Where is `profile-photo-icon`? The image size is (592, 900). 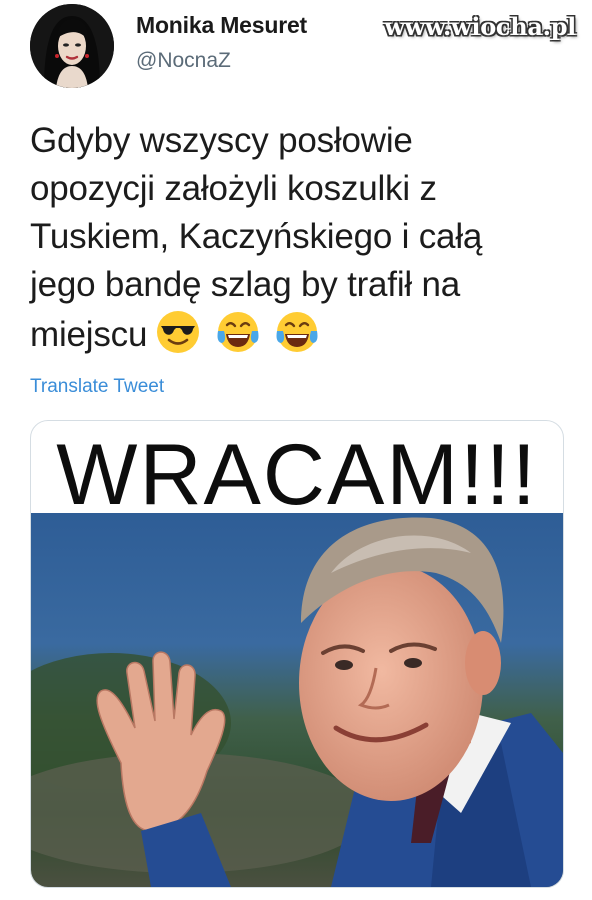
profile-photo-icon is located at coordinates (72, 46).